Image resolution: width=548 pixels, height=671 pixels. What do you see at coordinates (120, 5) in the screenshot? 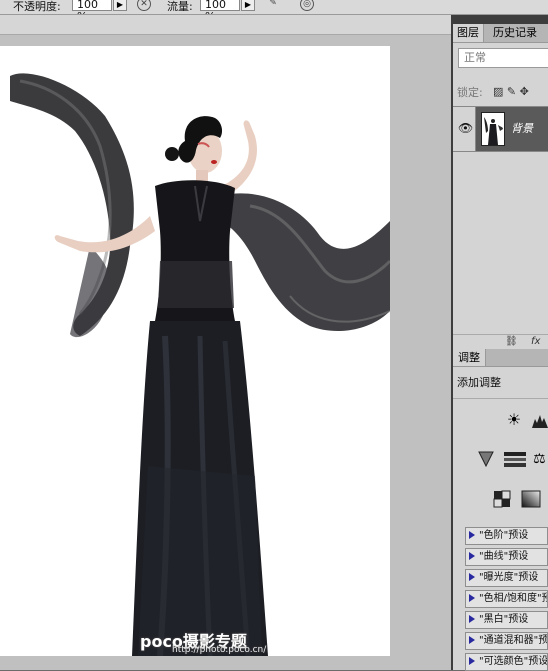
I see `opacity-dropdown-arrow: ▶` at bounding box center [120, 5].